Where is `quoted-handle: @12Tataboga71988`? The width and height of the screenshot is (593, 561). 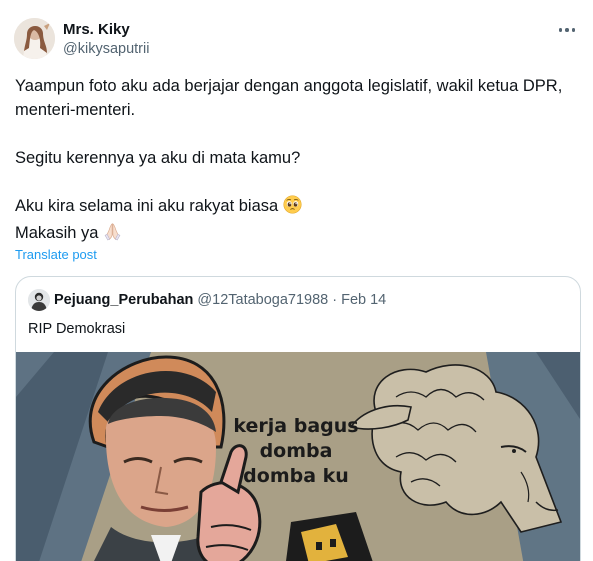
quoted-handle: @12Tataboga71988 is located at coordinates (262, 300).